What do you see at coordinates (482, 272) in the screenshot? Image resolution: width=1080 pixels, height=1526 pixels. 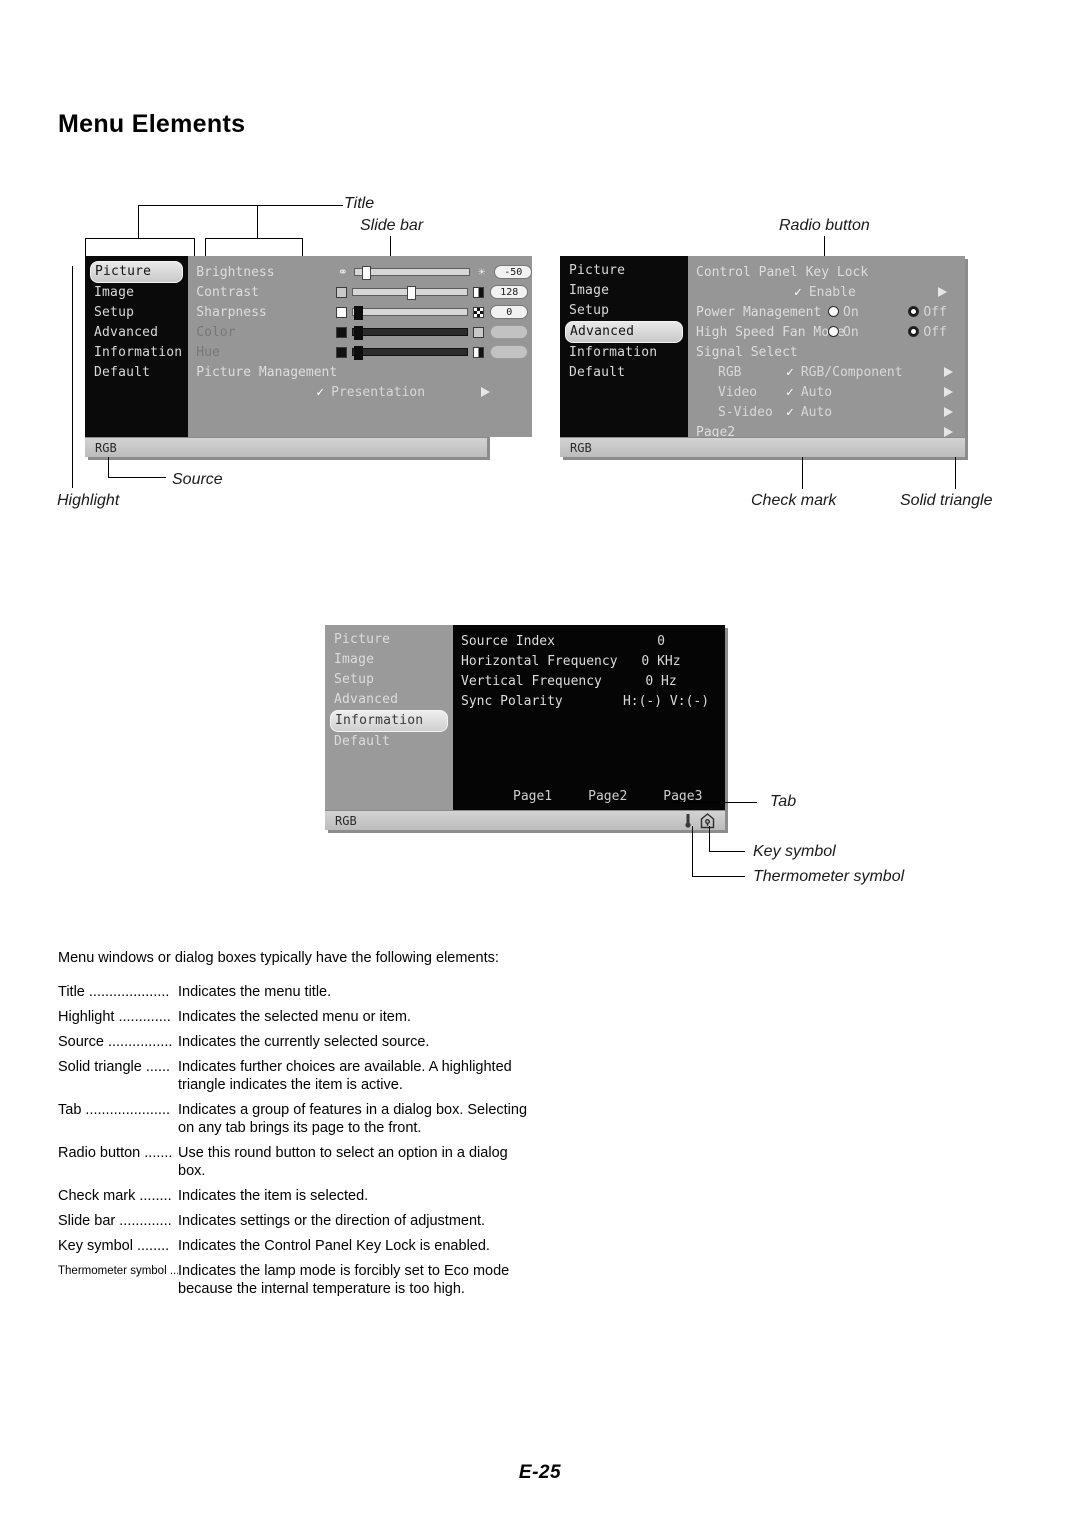 I see `bulb-bright-icon: ☀` at bounding box center [482, 272].